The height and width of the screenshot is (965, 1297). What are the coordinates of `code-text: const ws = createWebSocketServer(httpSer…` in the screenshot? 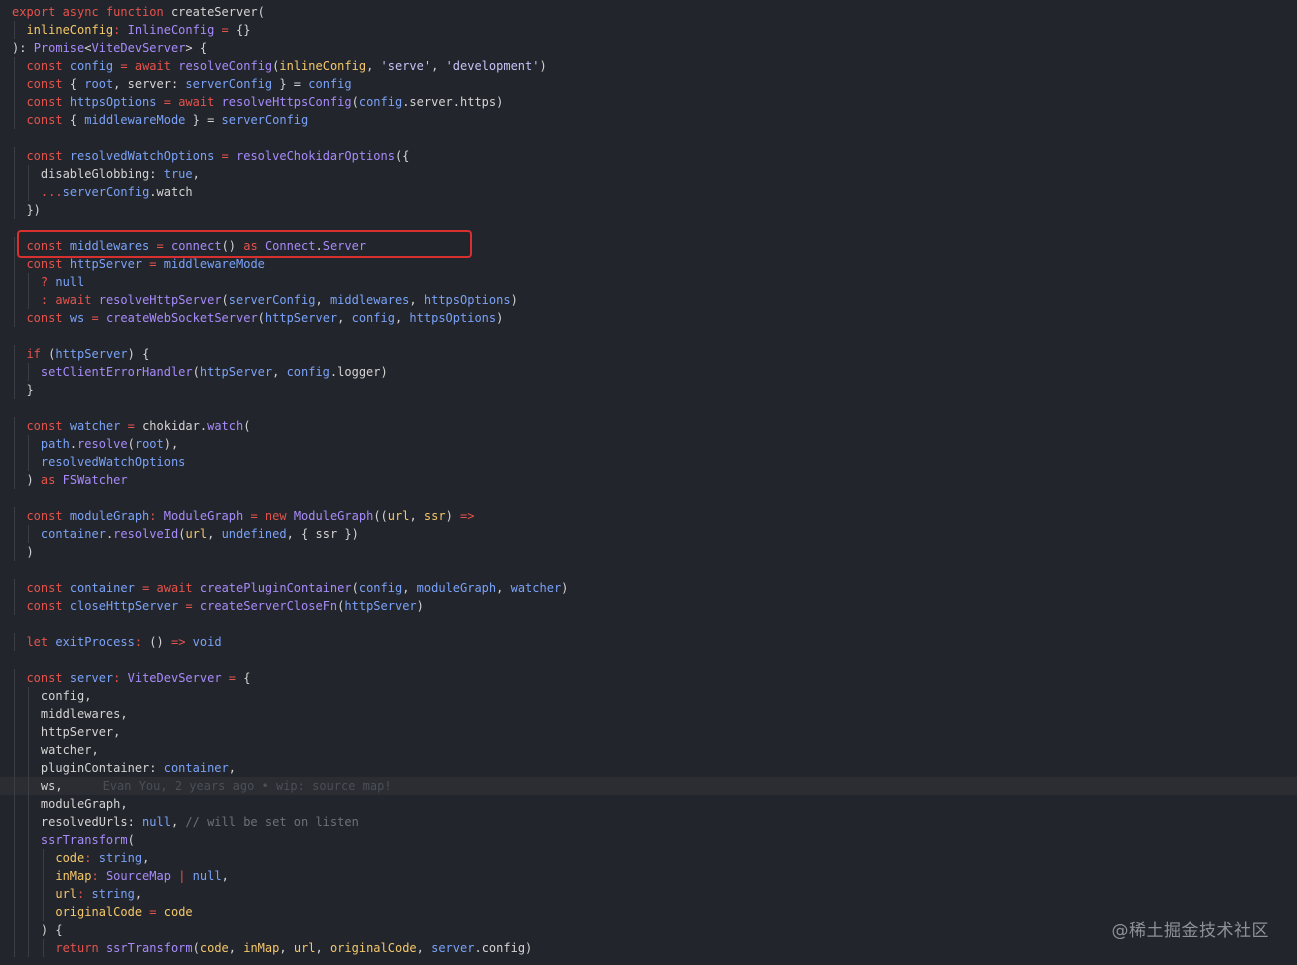 It's located at (257, 318).